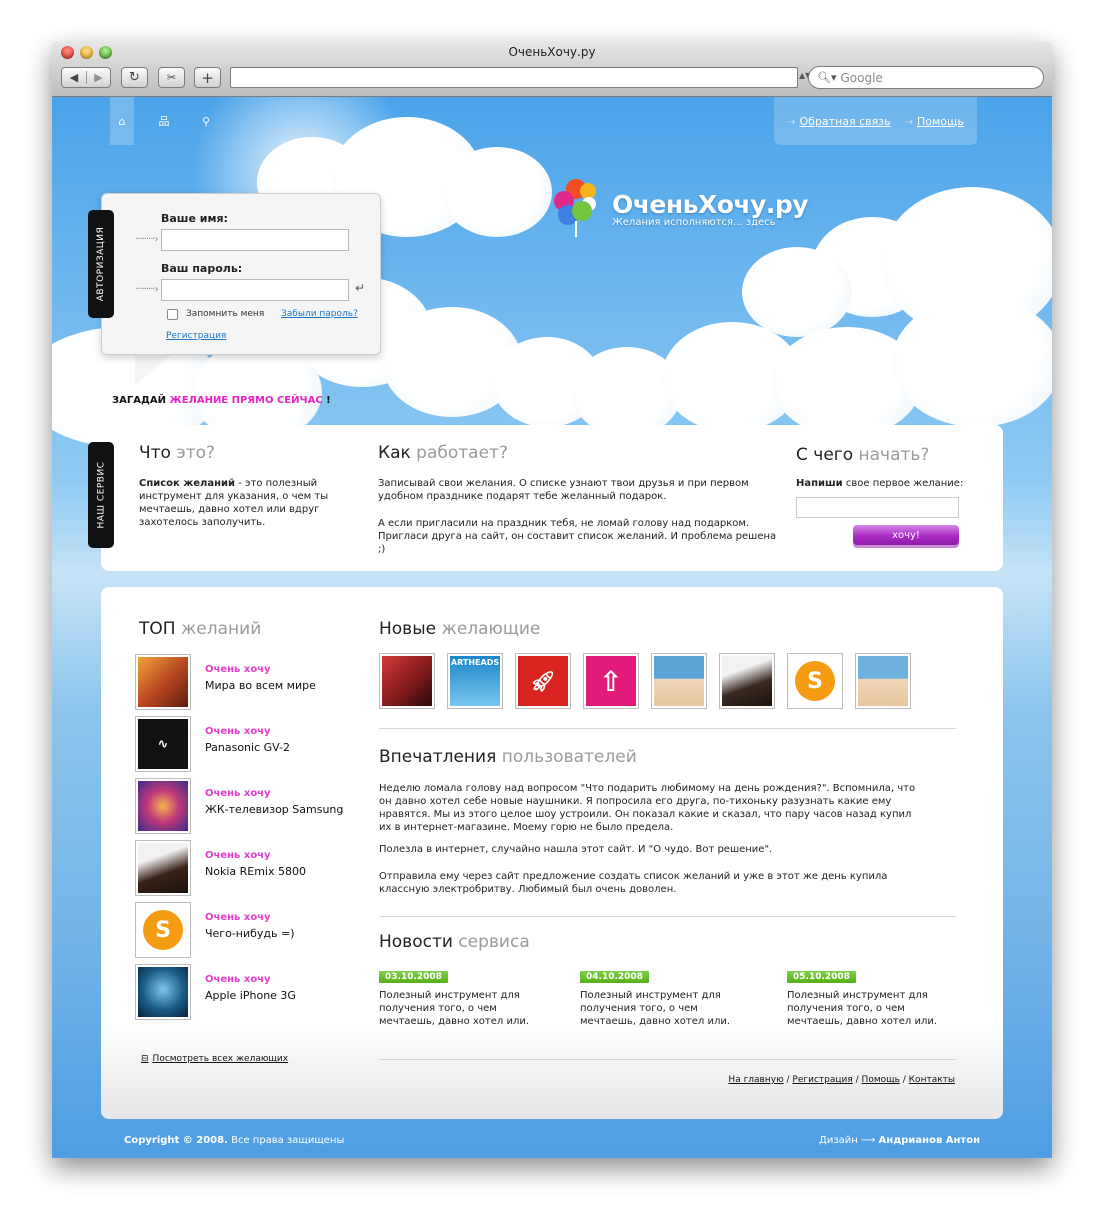  I want to click on news-date-badge: 04.10.2008, so click(614, 977).